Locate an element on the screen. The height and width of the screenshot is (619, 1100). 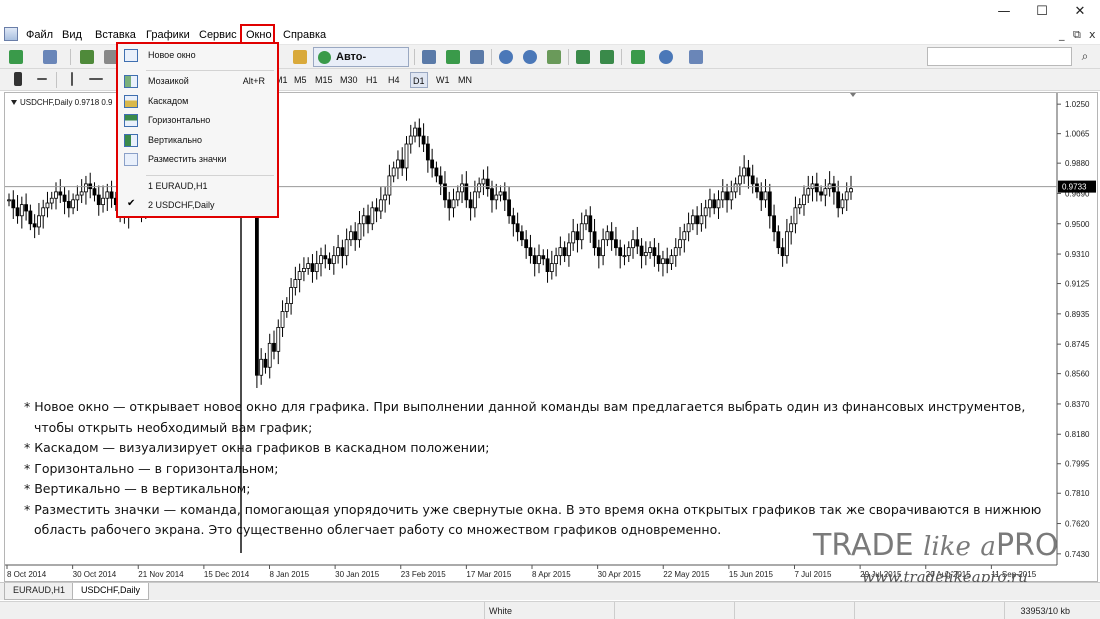
note-line: * Вертикально — в вертикальном; is located at coordinates (137, 488).